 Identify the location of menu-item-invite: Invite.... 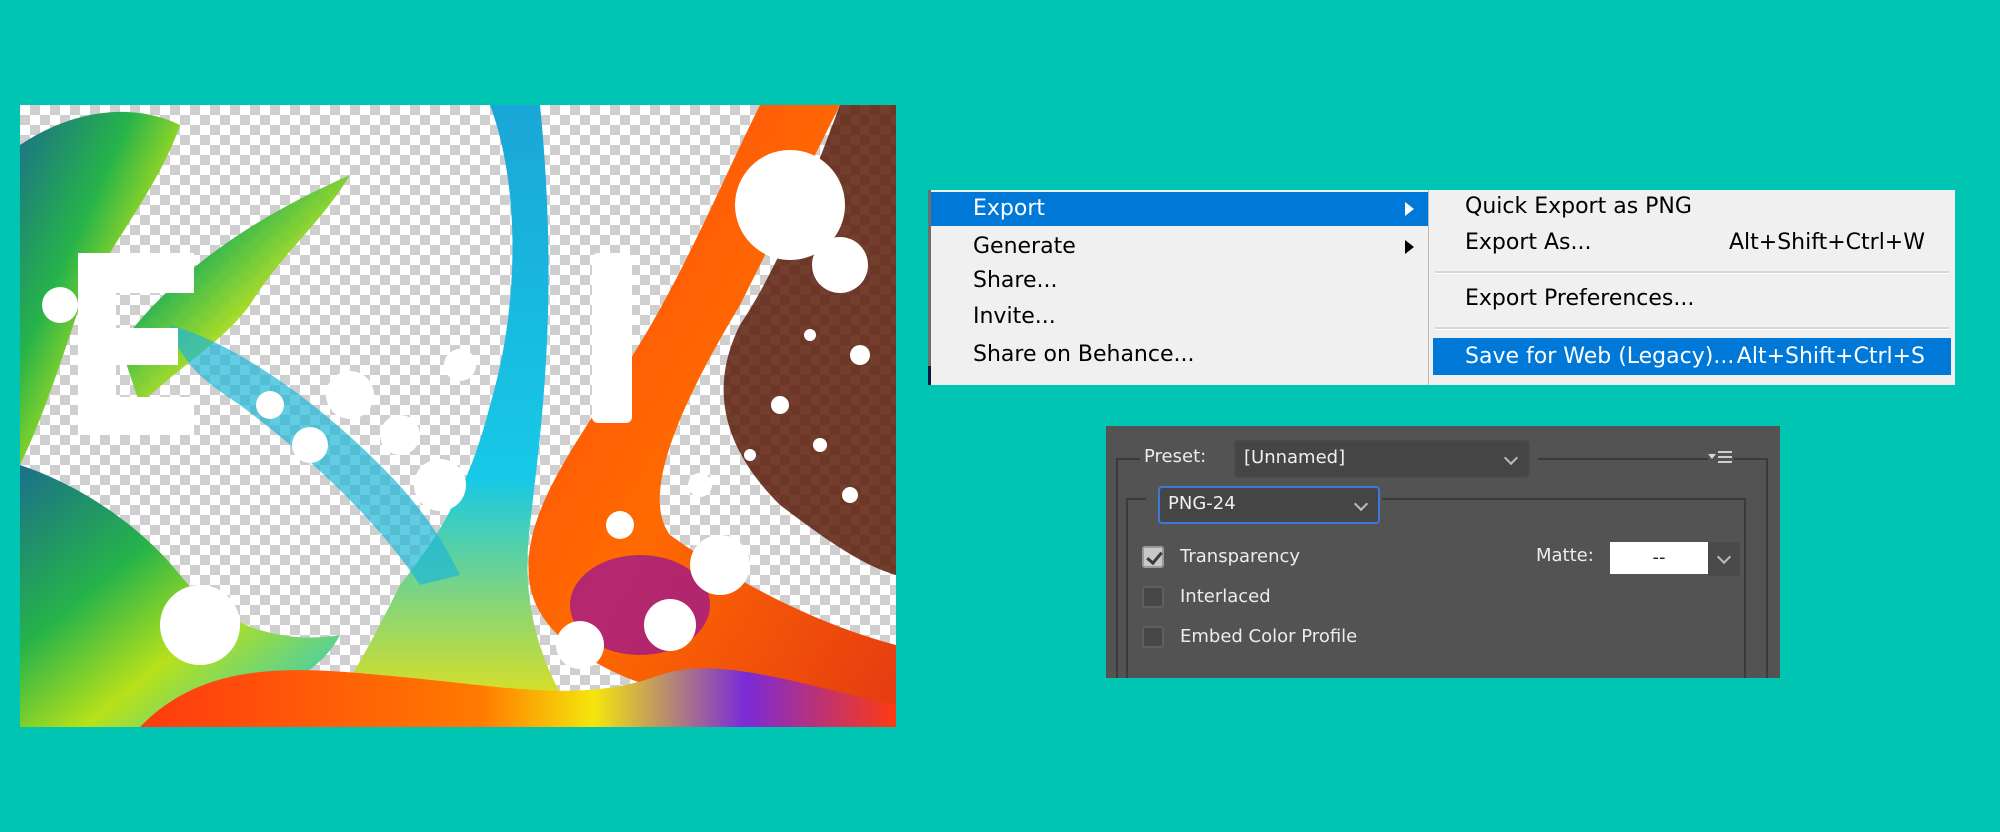
(1179, 317).